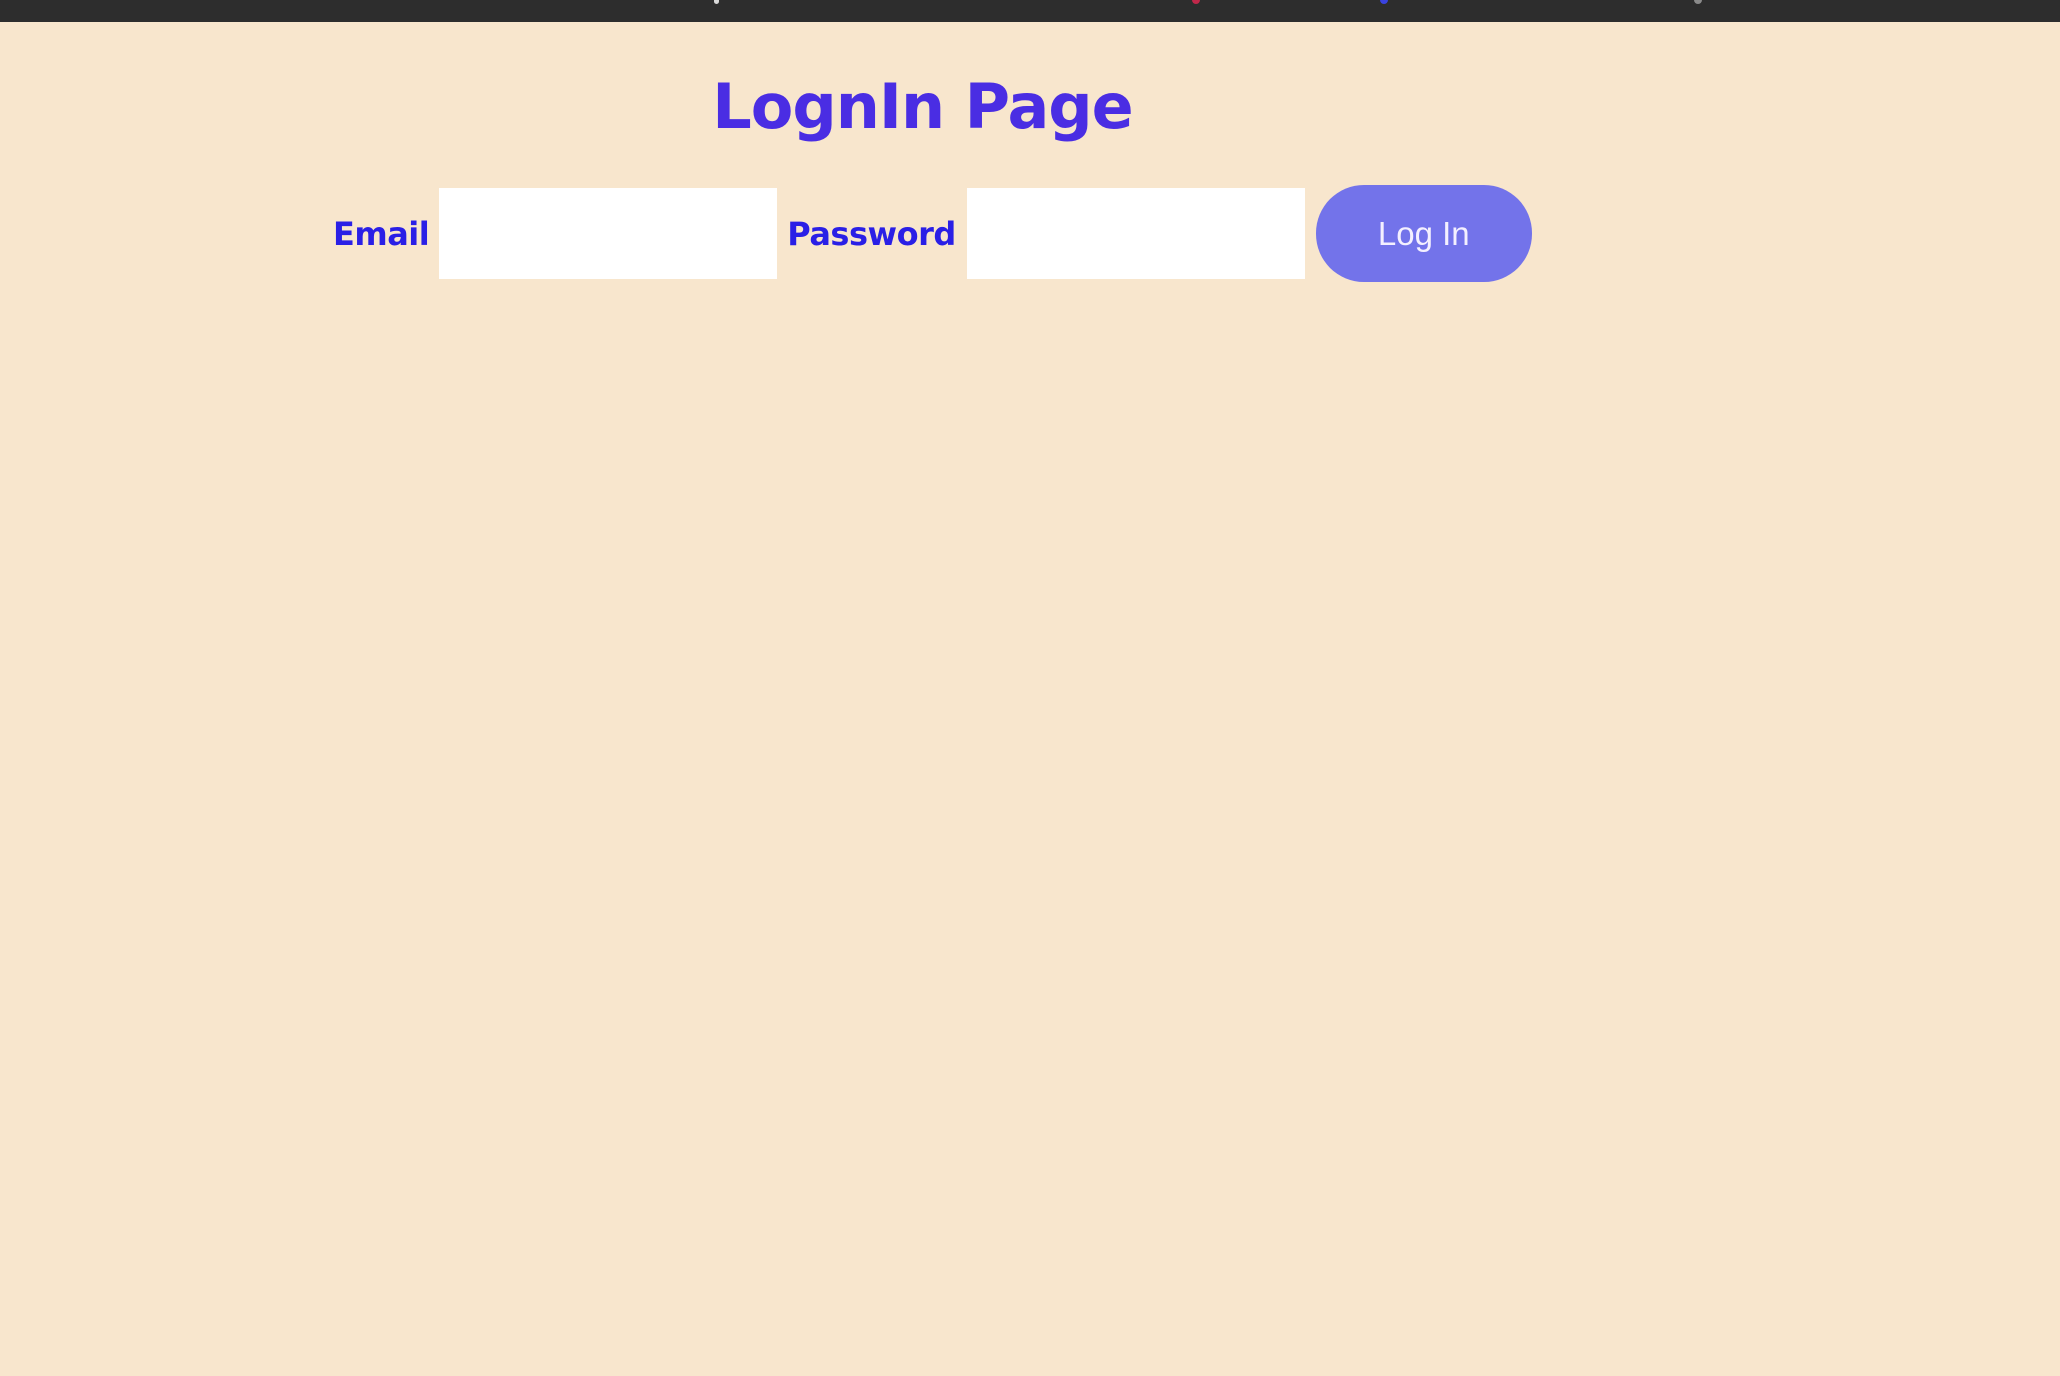 Image resolution: width=2060 pixels, height=1376 pixels. Describe the element at coordinates (1135, 233) in the screenshot. I see `password-field` at that location.